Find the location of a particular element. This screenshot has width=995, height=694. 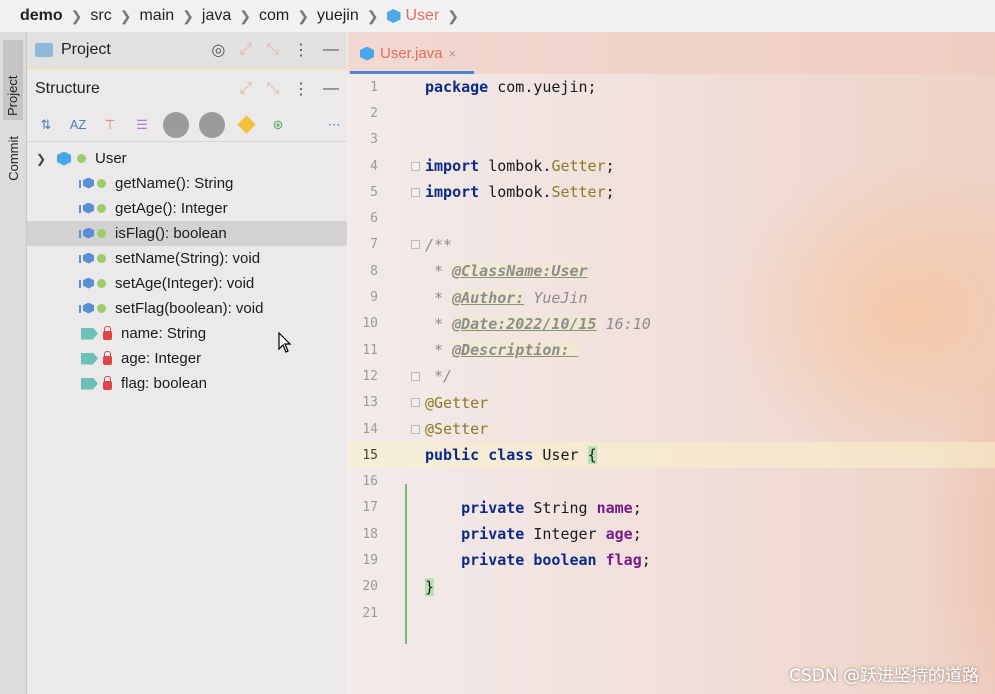

tree-node-field: name: String is located at coordinates (187, 333).